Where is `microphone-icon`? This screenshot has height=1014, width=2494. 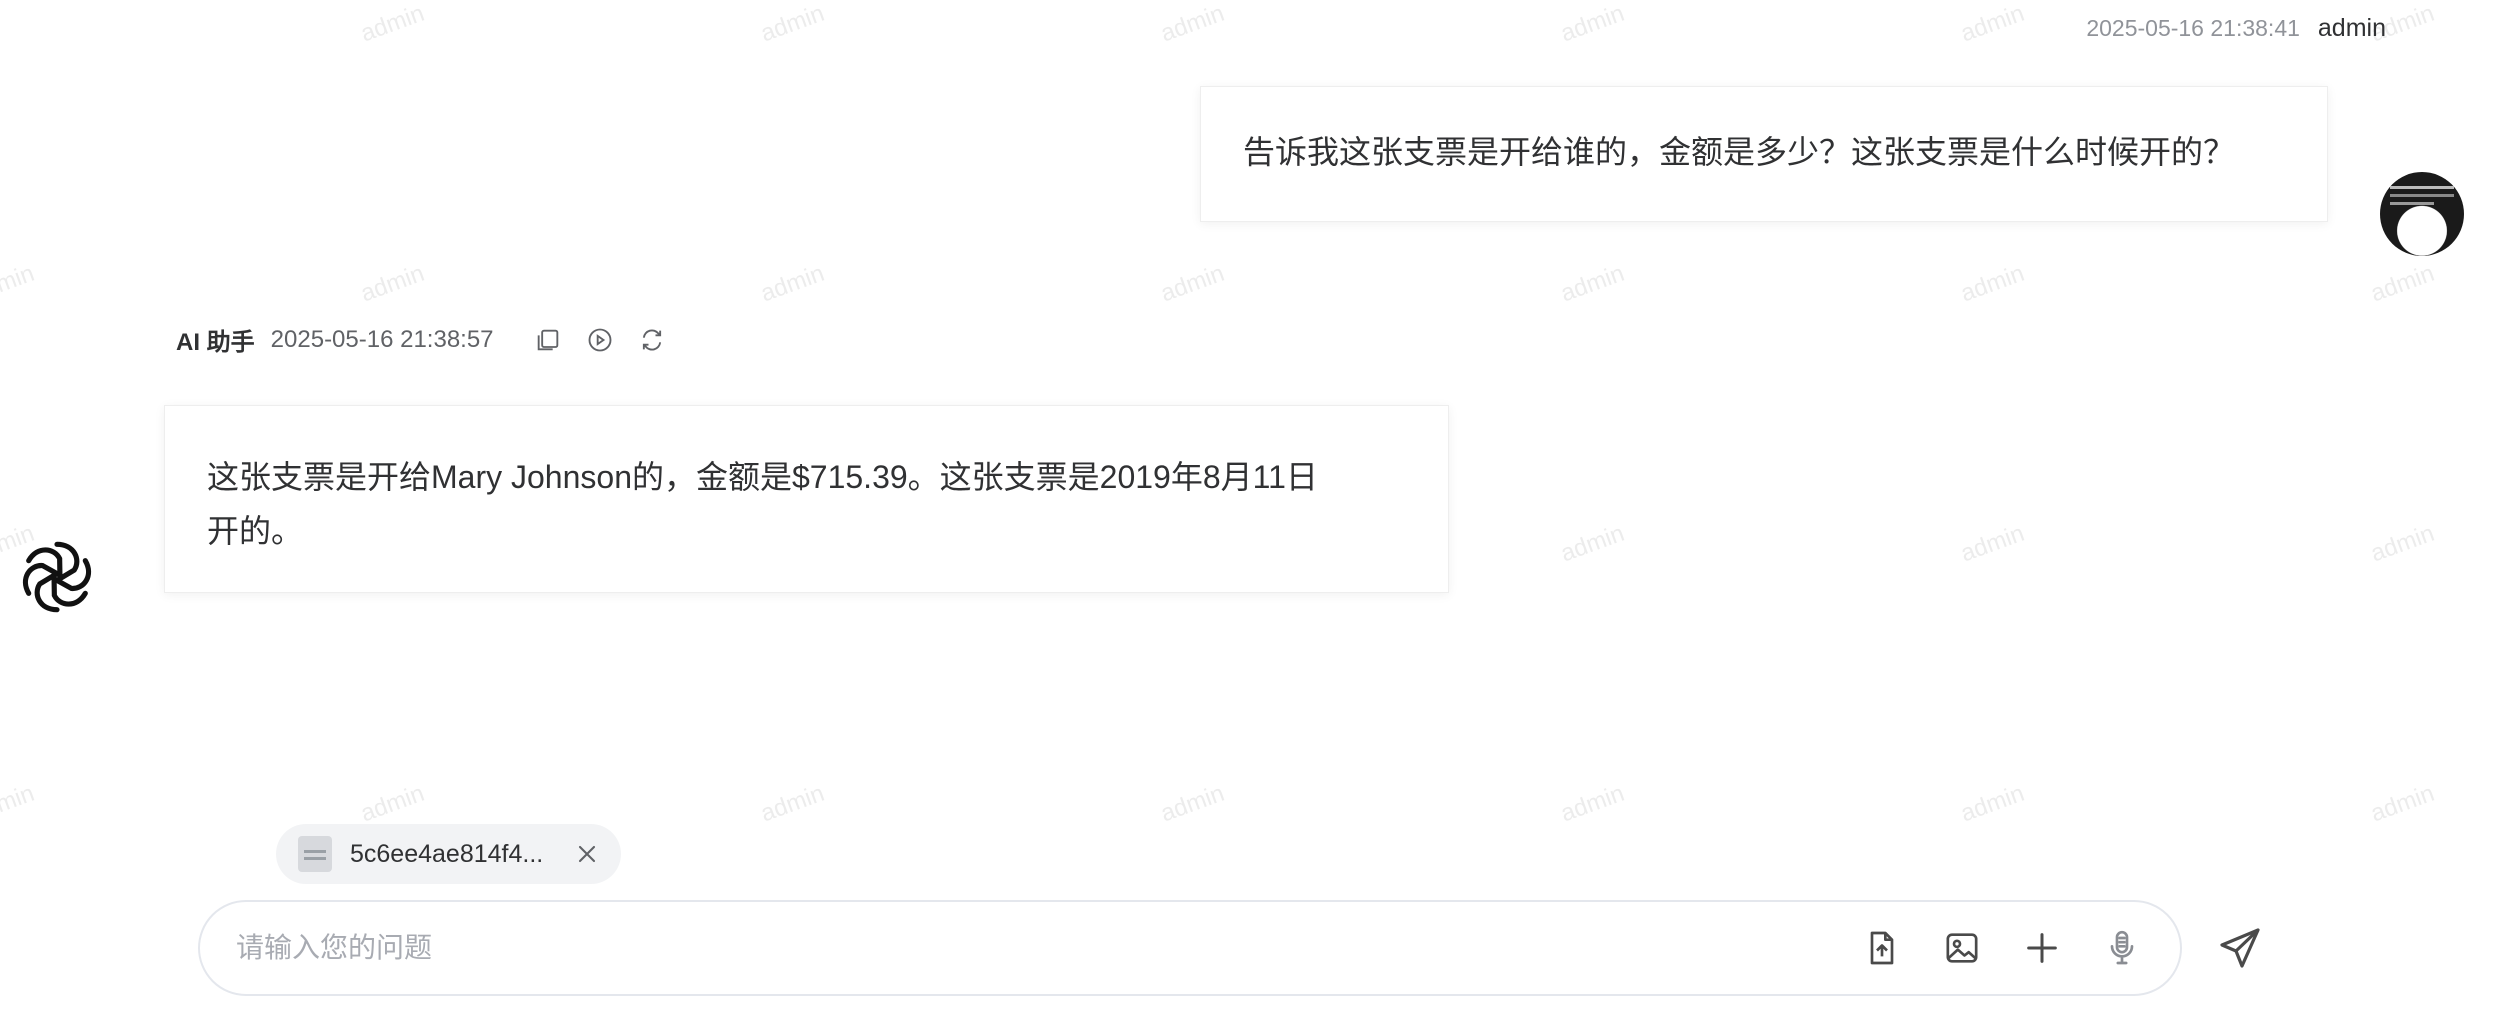 microphone-icon is located at coordinates (2122, 948).